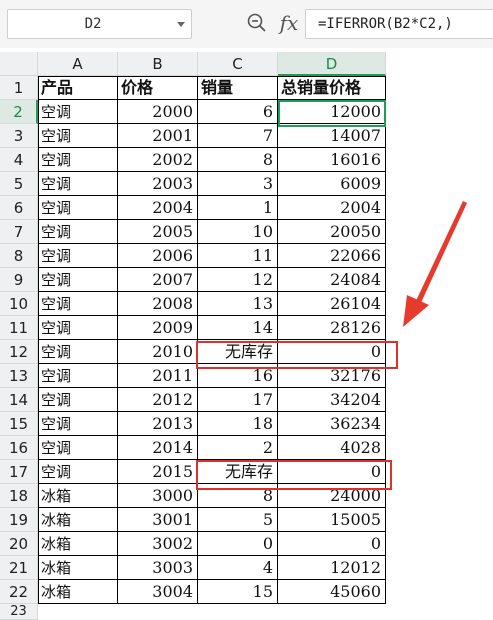  Describe the element at coordinates (158, 328) in the screenshot. I see `table-cell: 2009` at that location.